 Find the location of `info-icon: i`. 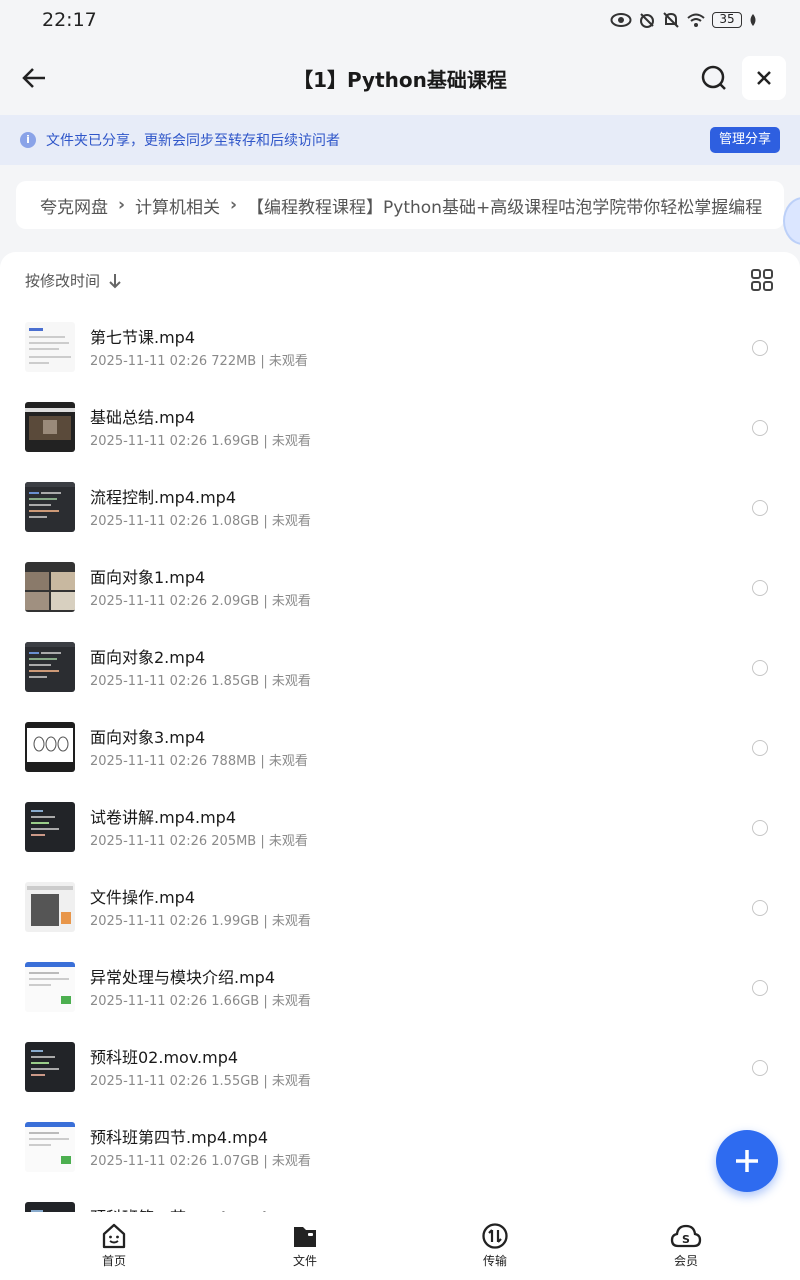

info-icon: i is located at coordinates (28, 140).